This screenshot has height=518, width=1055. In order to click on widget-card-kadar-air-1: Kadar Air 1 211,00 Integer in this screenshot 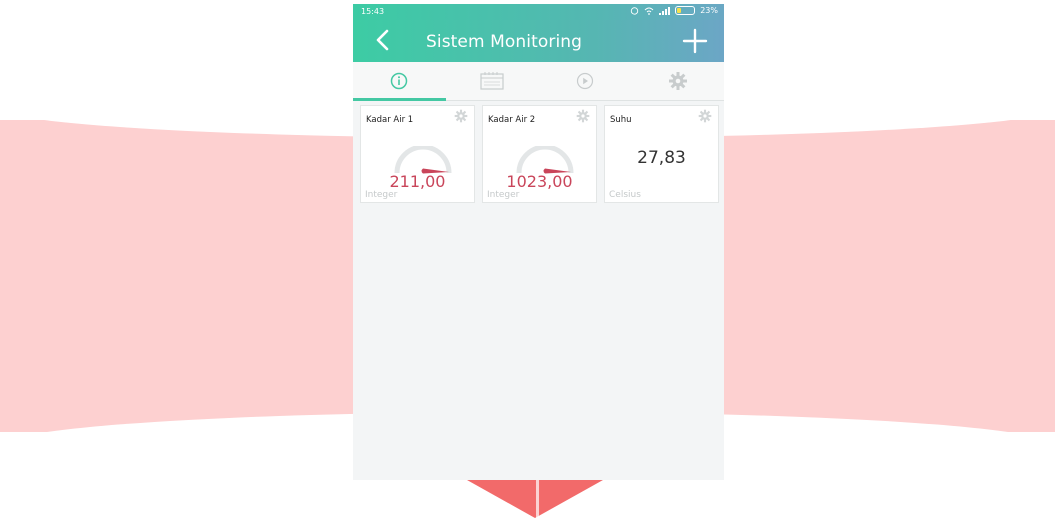, I will do `click(417, 154)`.